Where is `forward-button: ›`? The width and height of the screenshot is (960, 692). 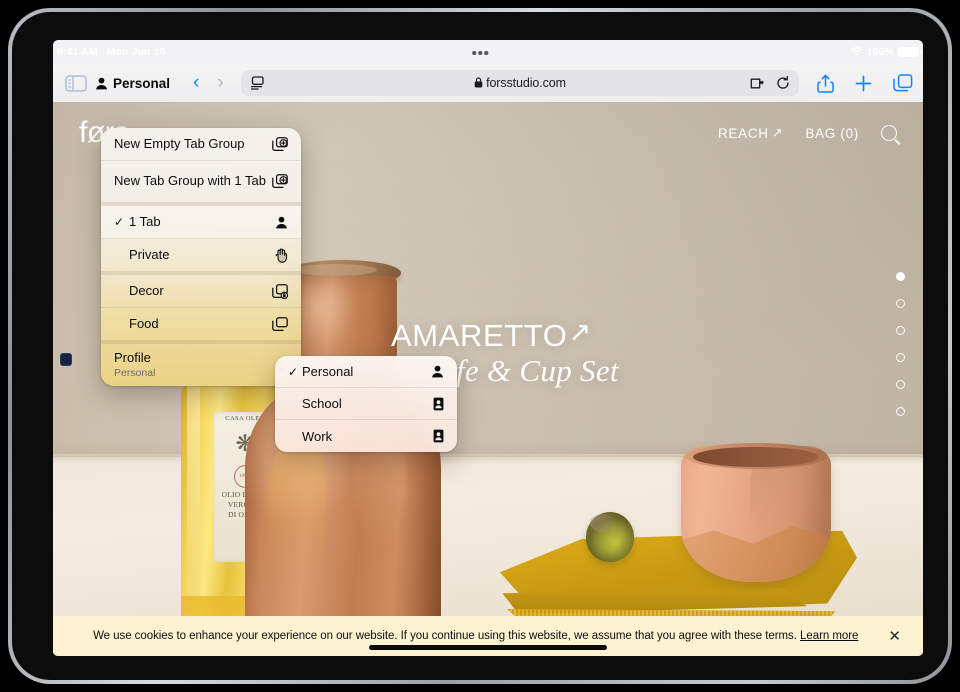 forward-button: › is located at coordinates (220, 83).